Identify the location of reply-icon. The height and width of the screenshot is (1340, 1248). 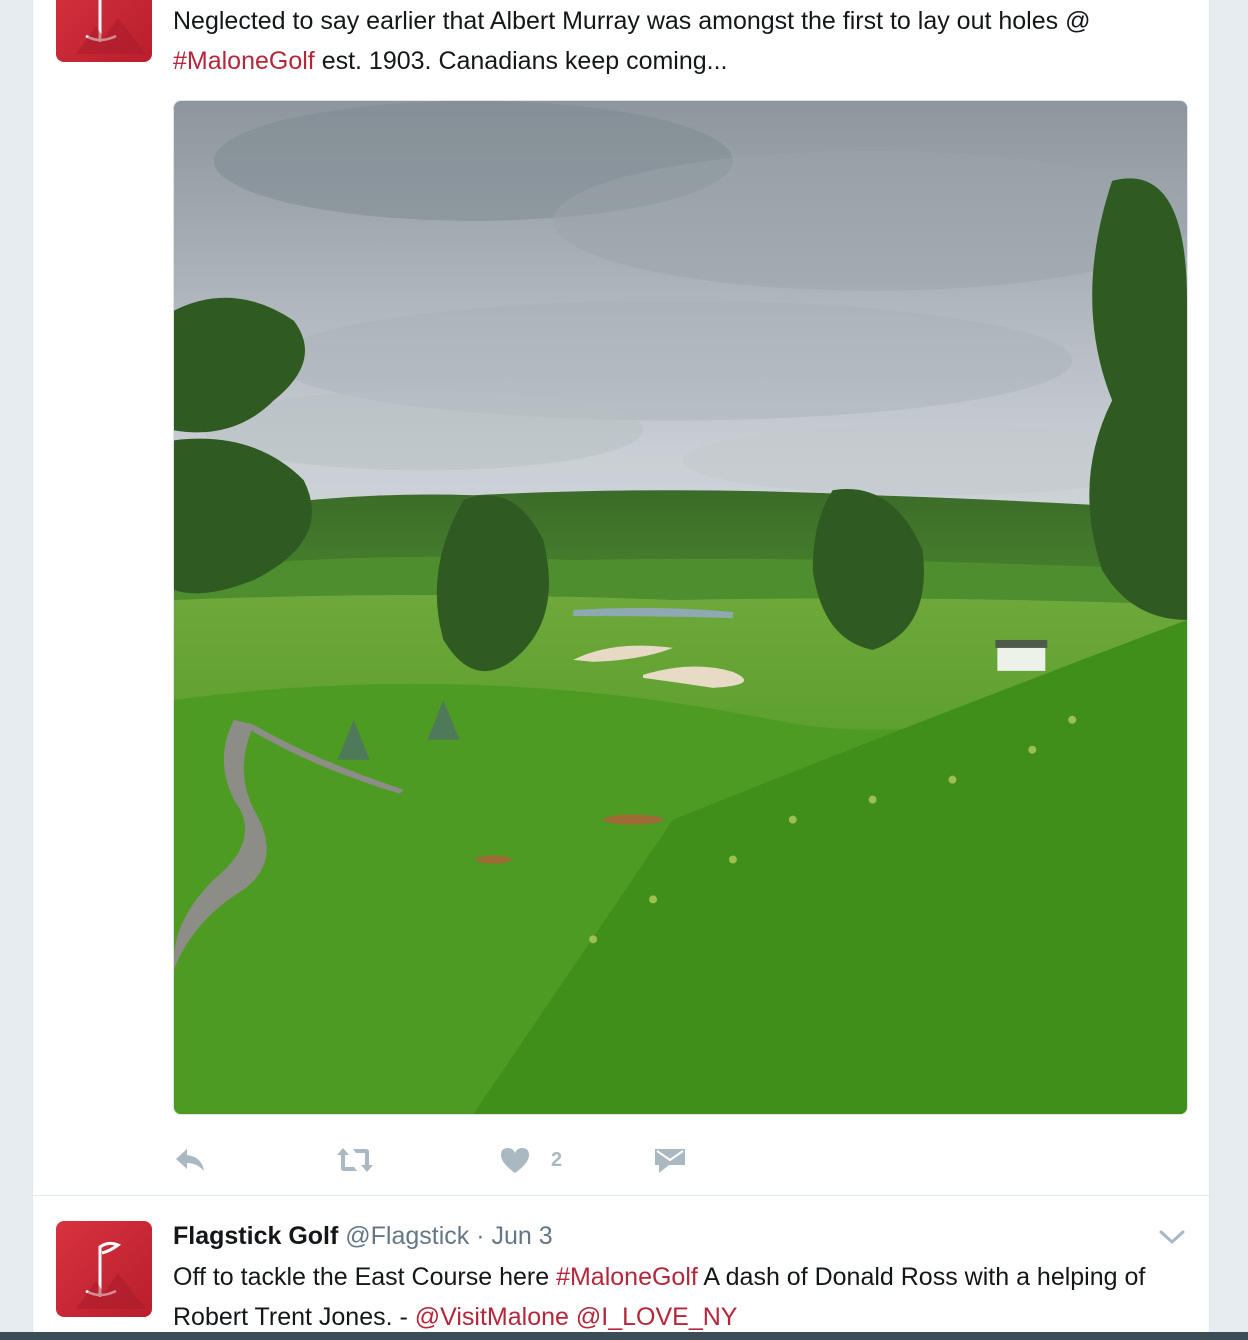
(190, 1160).